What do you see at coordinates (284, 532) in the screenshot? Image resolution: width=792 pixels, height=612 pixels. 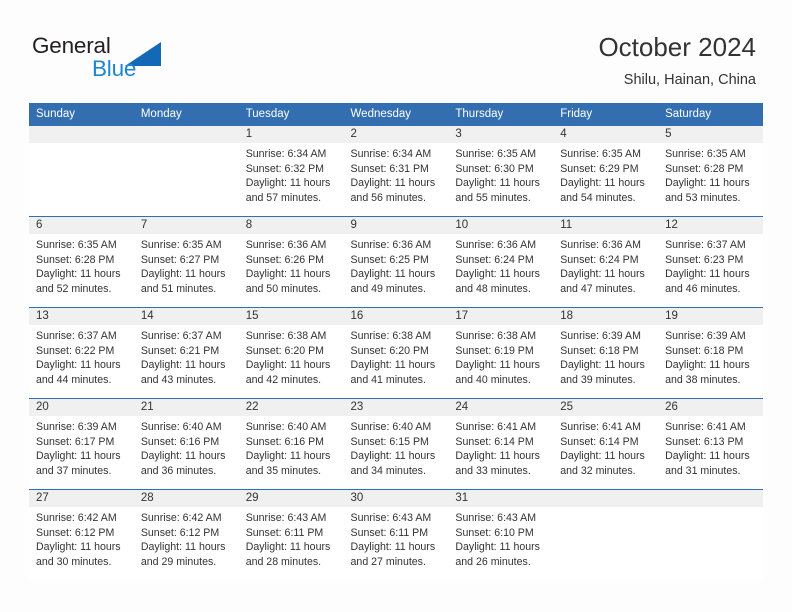 I see `sunset-text: Sunset: 6:11 PM` at bounding box center [284, 532].